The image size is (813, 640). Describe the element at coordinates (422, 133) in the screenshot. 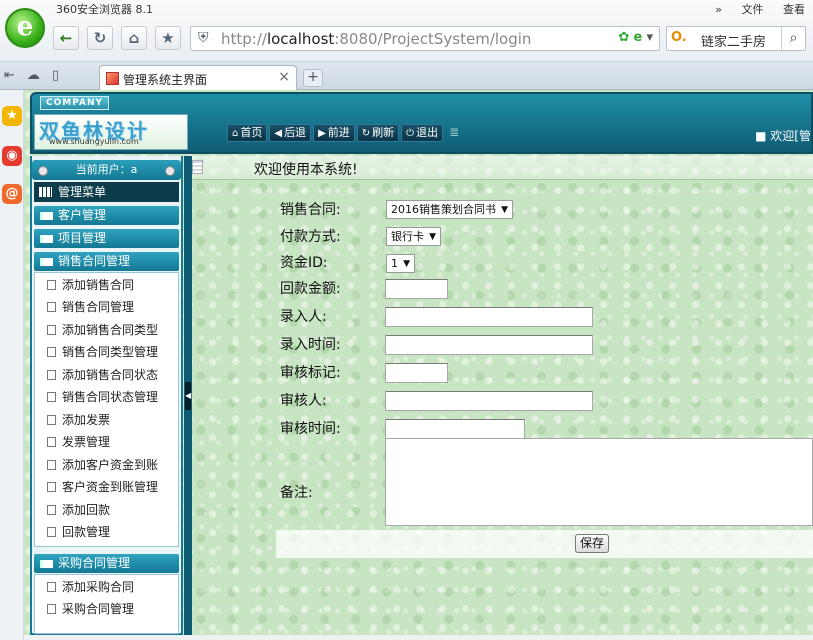

I see `logout-button: ⏻ 退出` at that location.